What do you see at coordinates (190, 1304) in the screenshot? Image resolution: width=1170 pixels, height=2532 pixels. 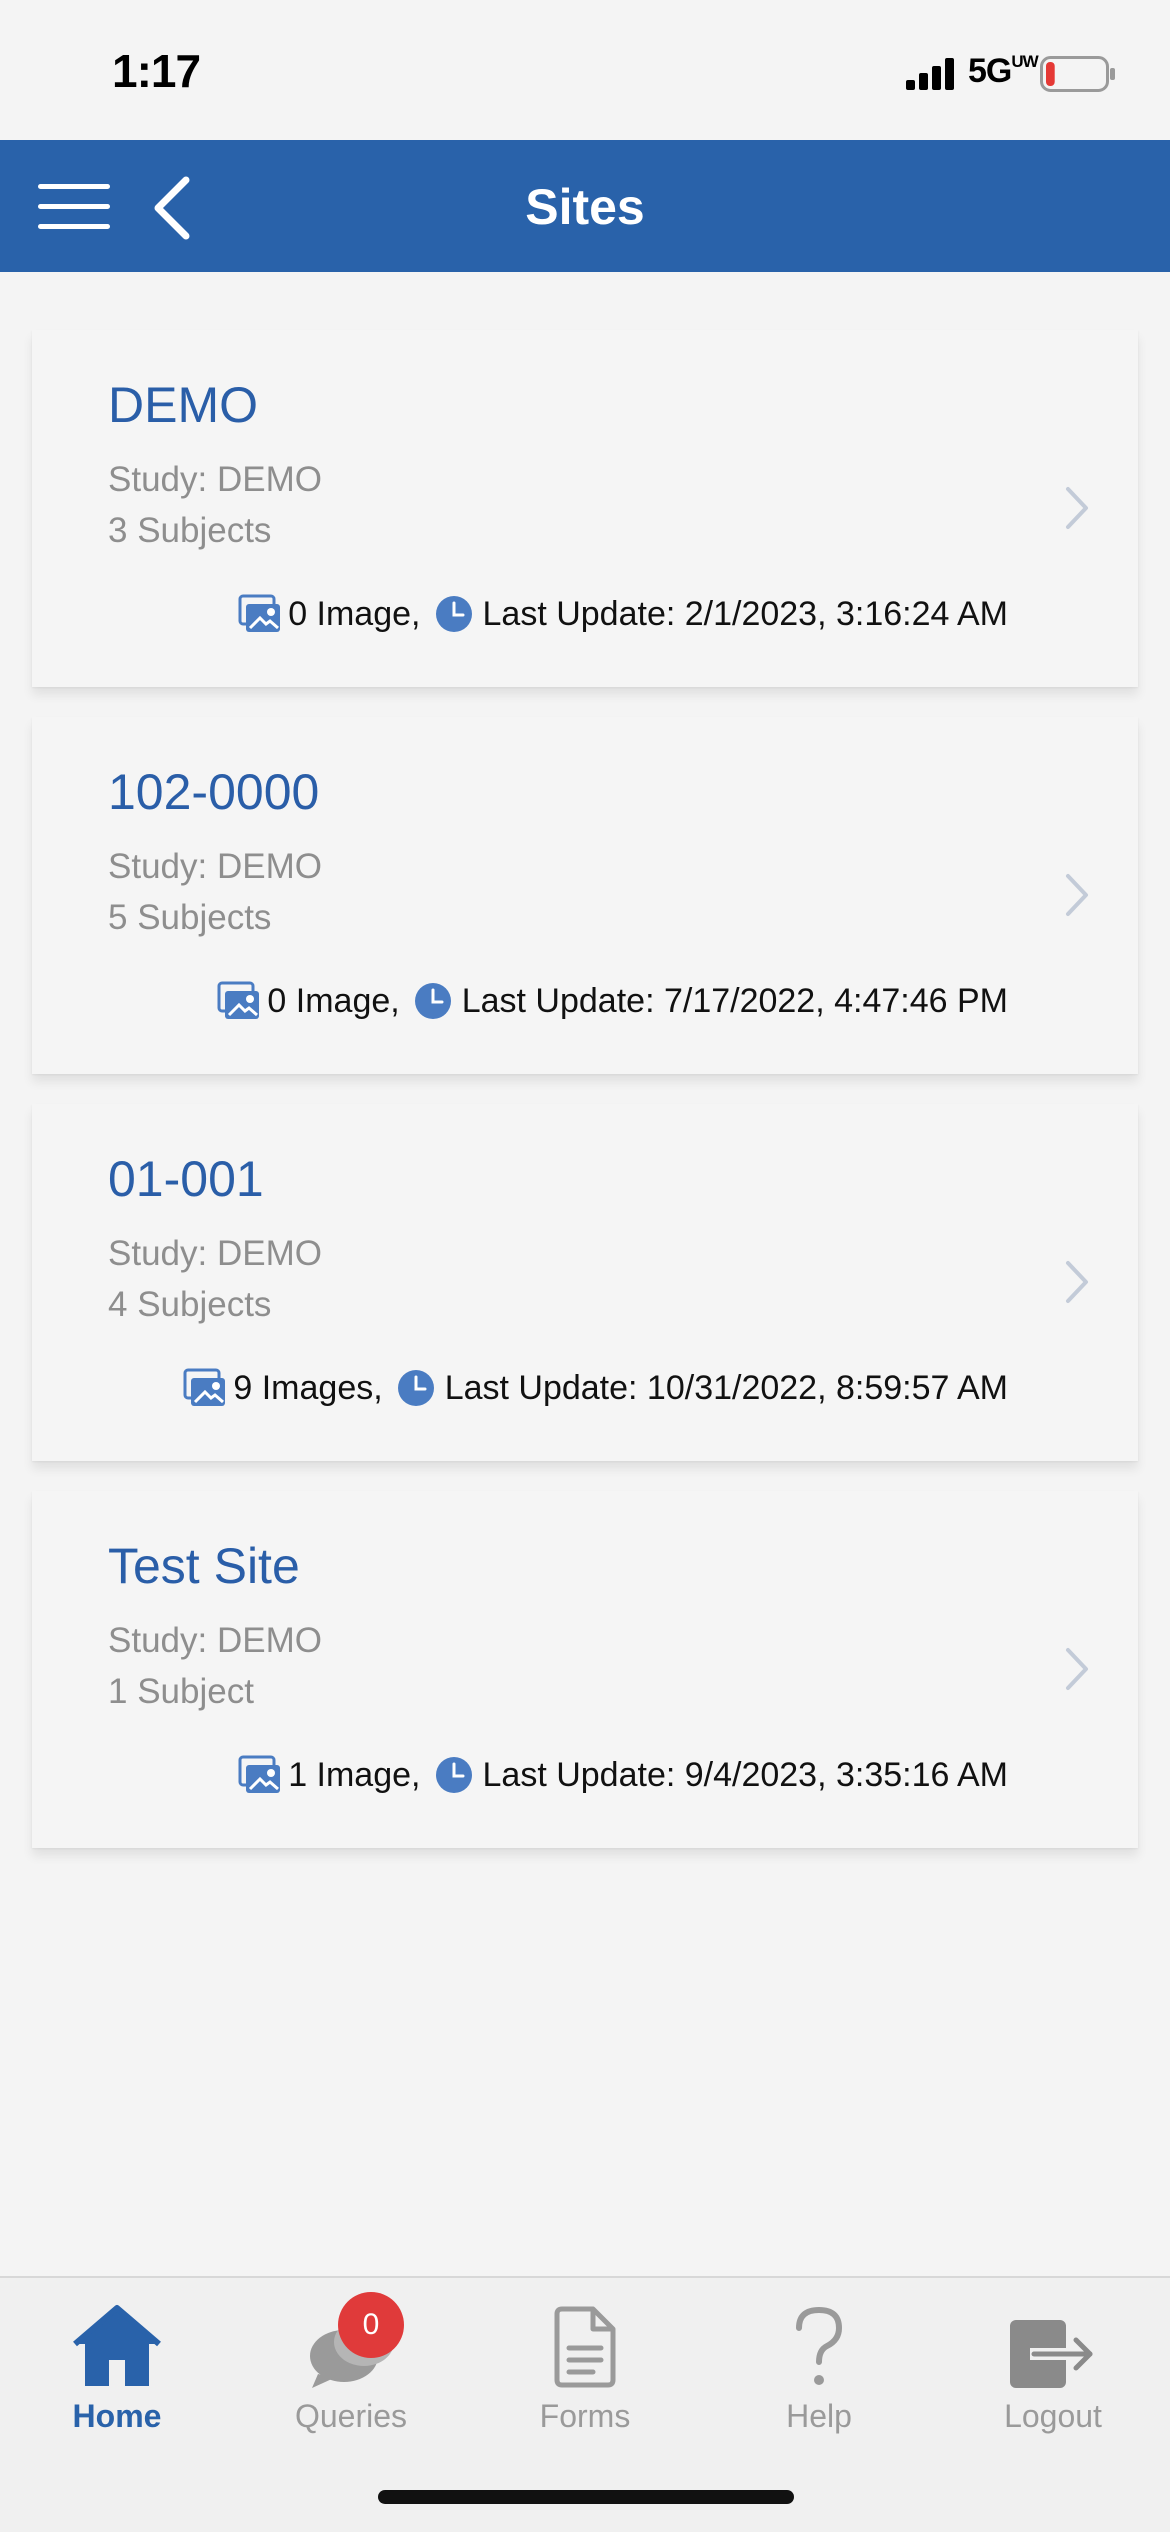 I see `site-subject-count: 4 Subjects` at bounding box center [190, 1304].